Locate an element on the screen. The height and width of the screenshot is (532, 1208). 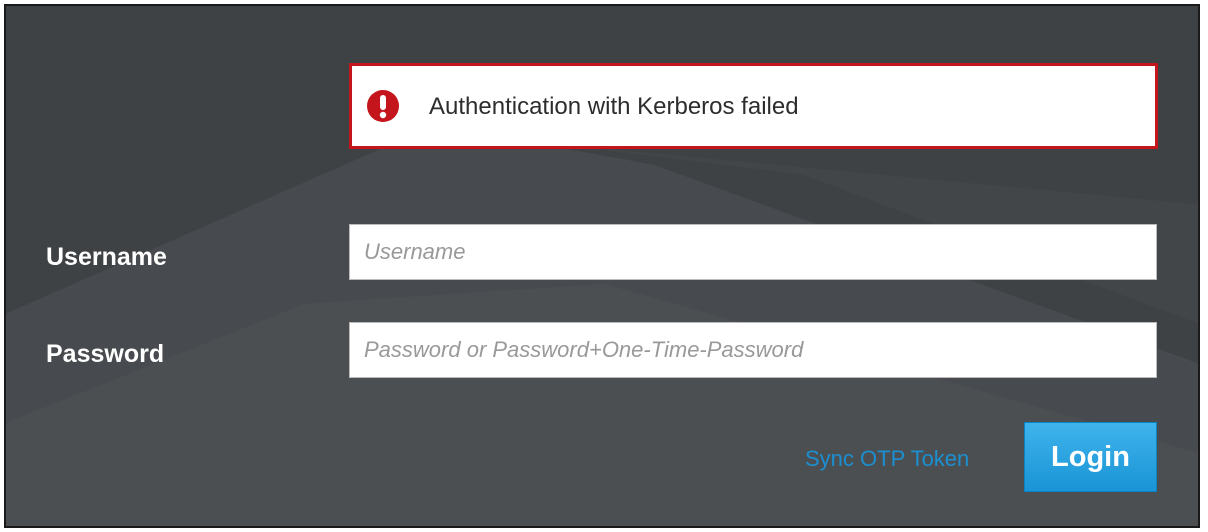
login-button: Login is located at coordinates (1090, 457).